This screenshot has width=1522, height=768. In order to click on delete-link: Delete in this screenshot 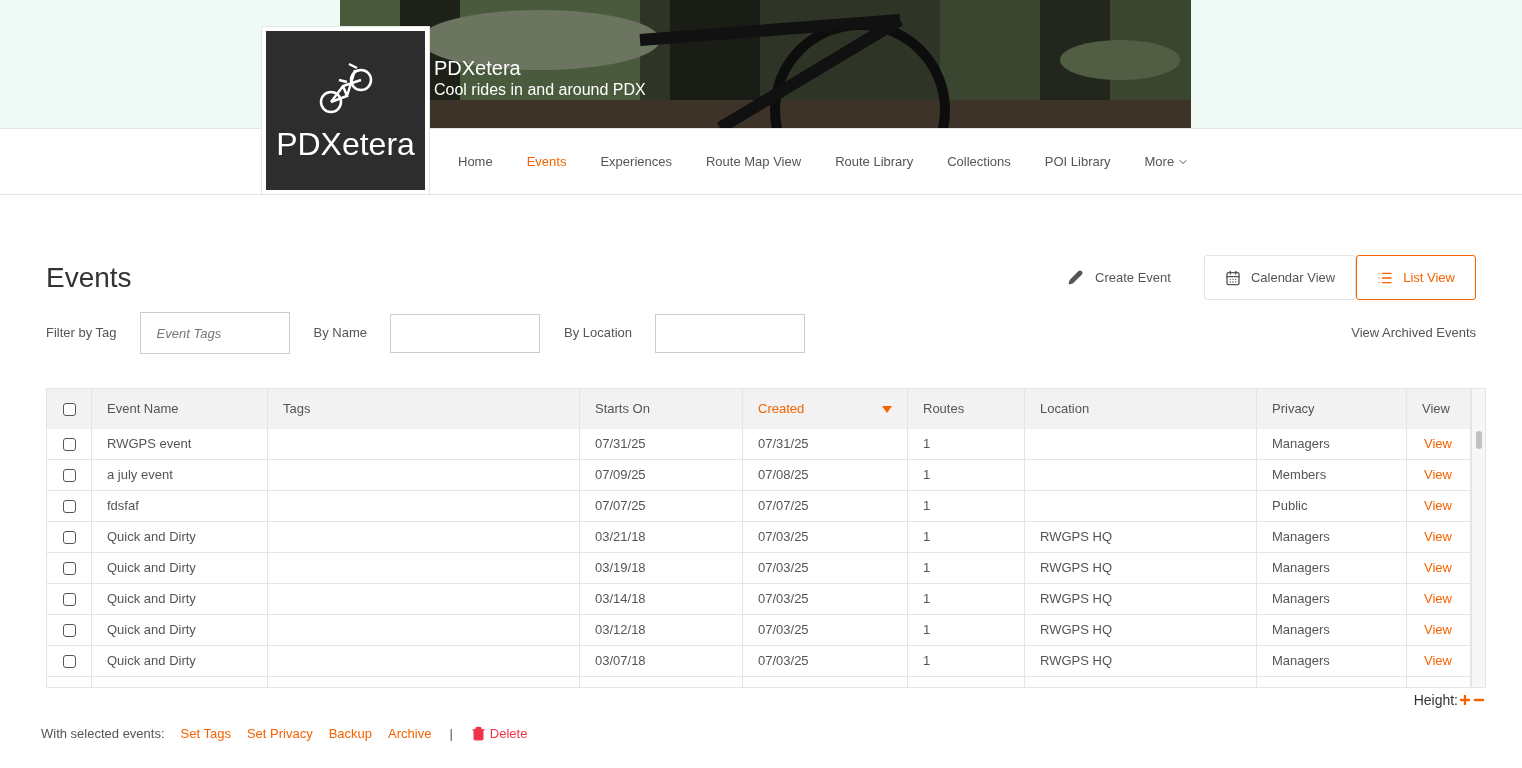, I will do `click(499, 734)`.